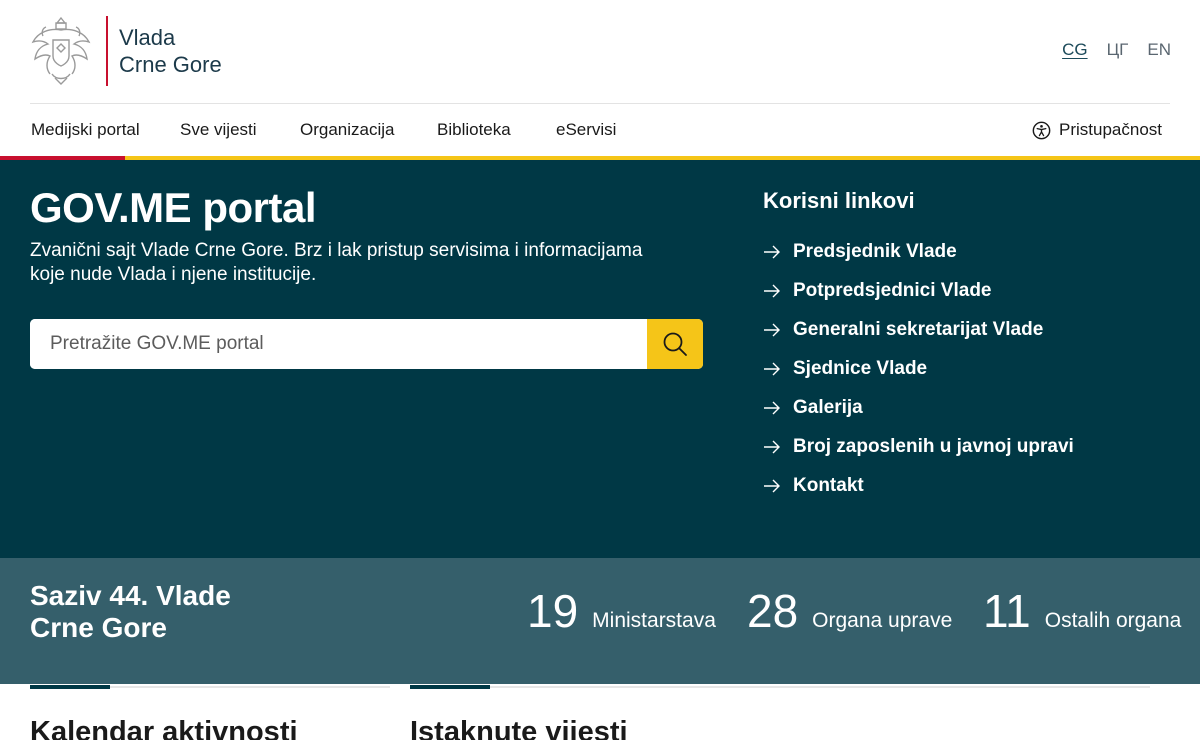  I want to click on hero-title: GOV.ME portal, so click(173, 207).